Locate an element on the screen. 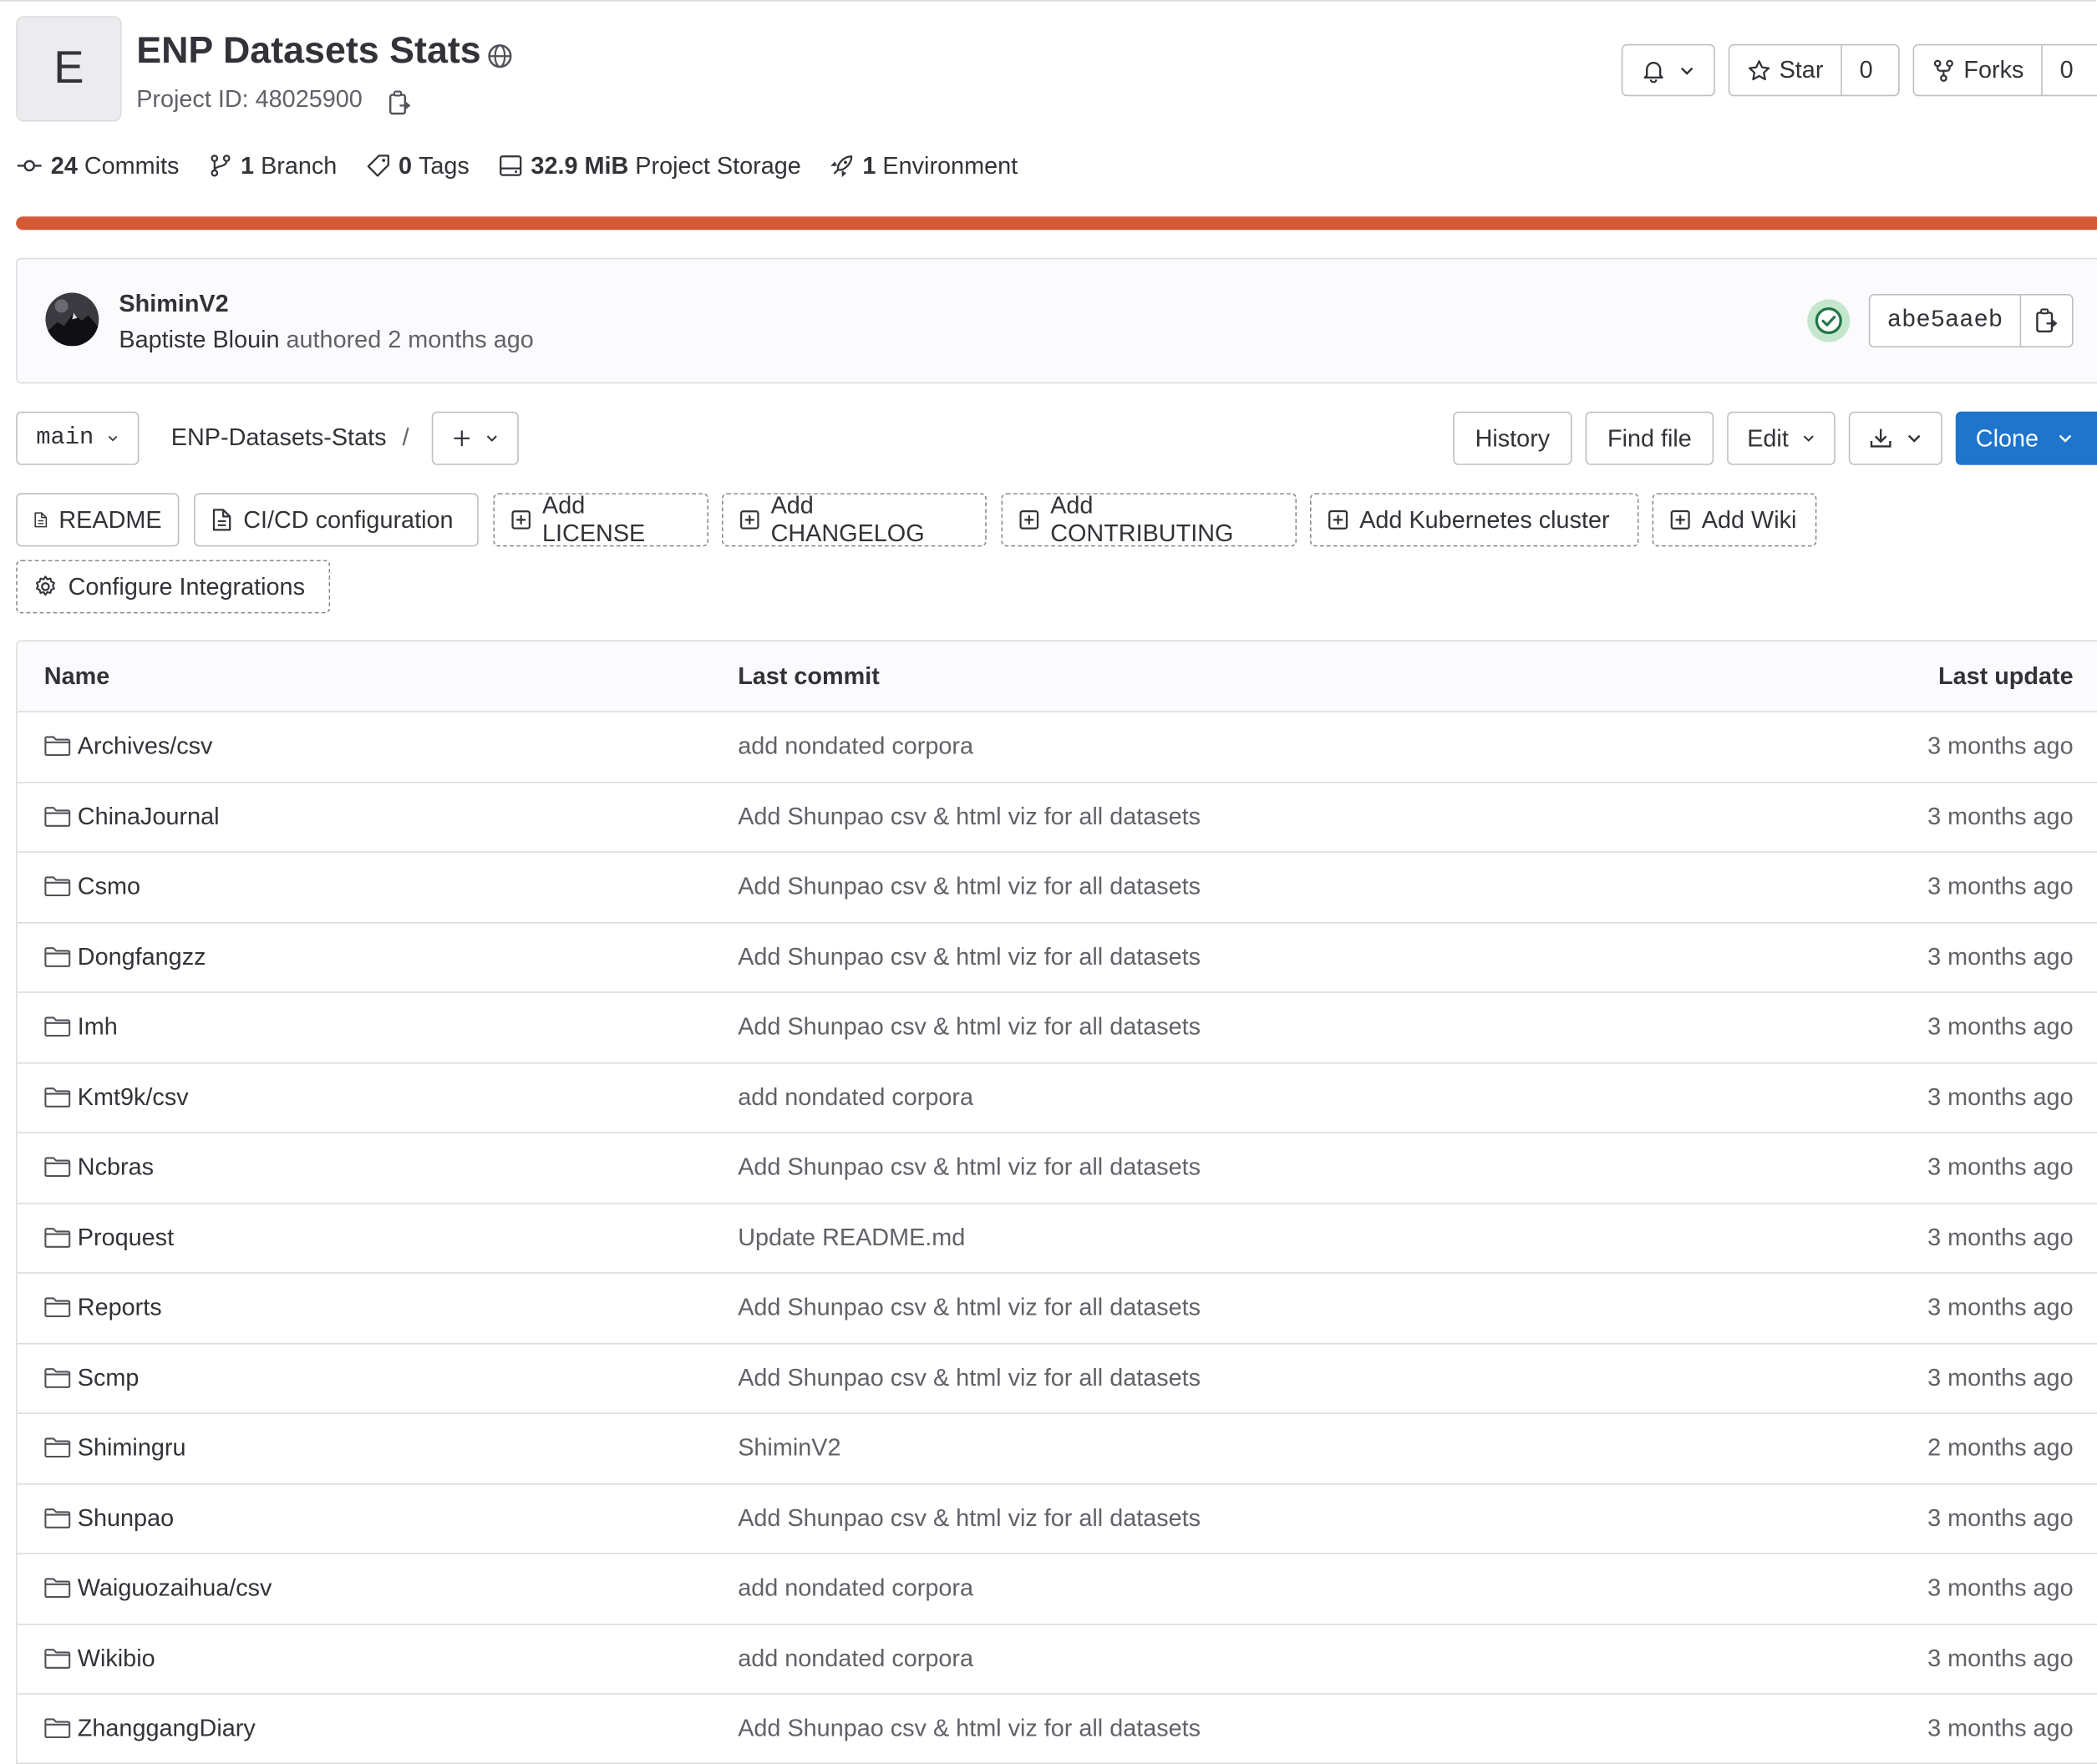 This screenshot has width=2097, height=1764. plus-square-icon is located at coordinates (1338, 519).